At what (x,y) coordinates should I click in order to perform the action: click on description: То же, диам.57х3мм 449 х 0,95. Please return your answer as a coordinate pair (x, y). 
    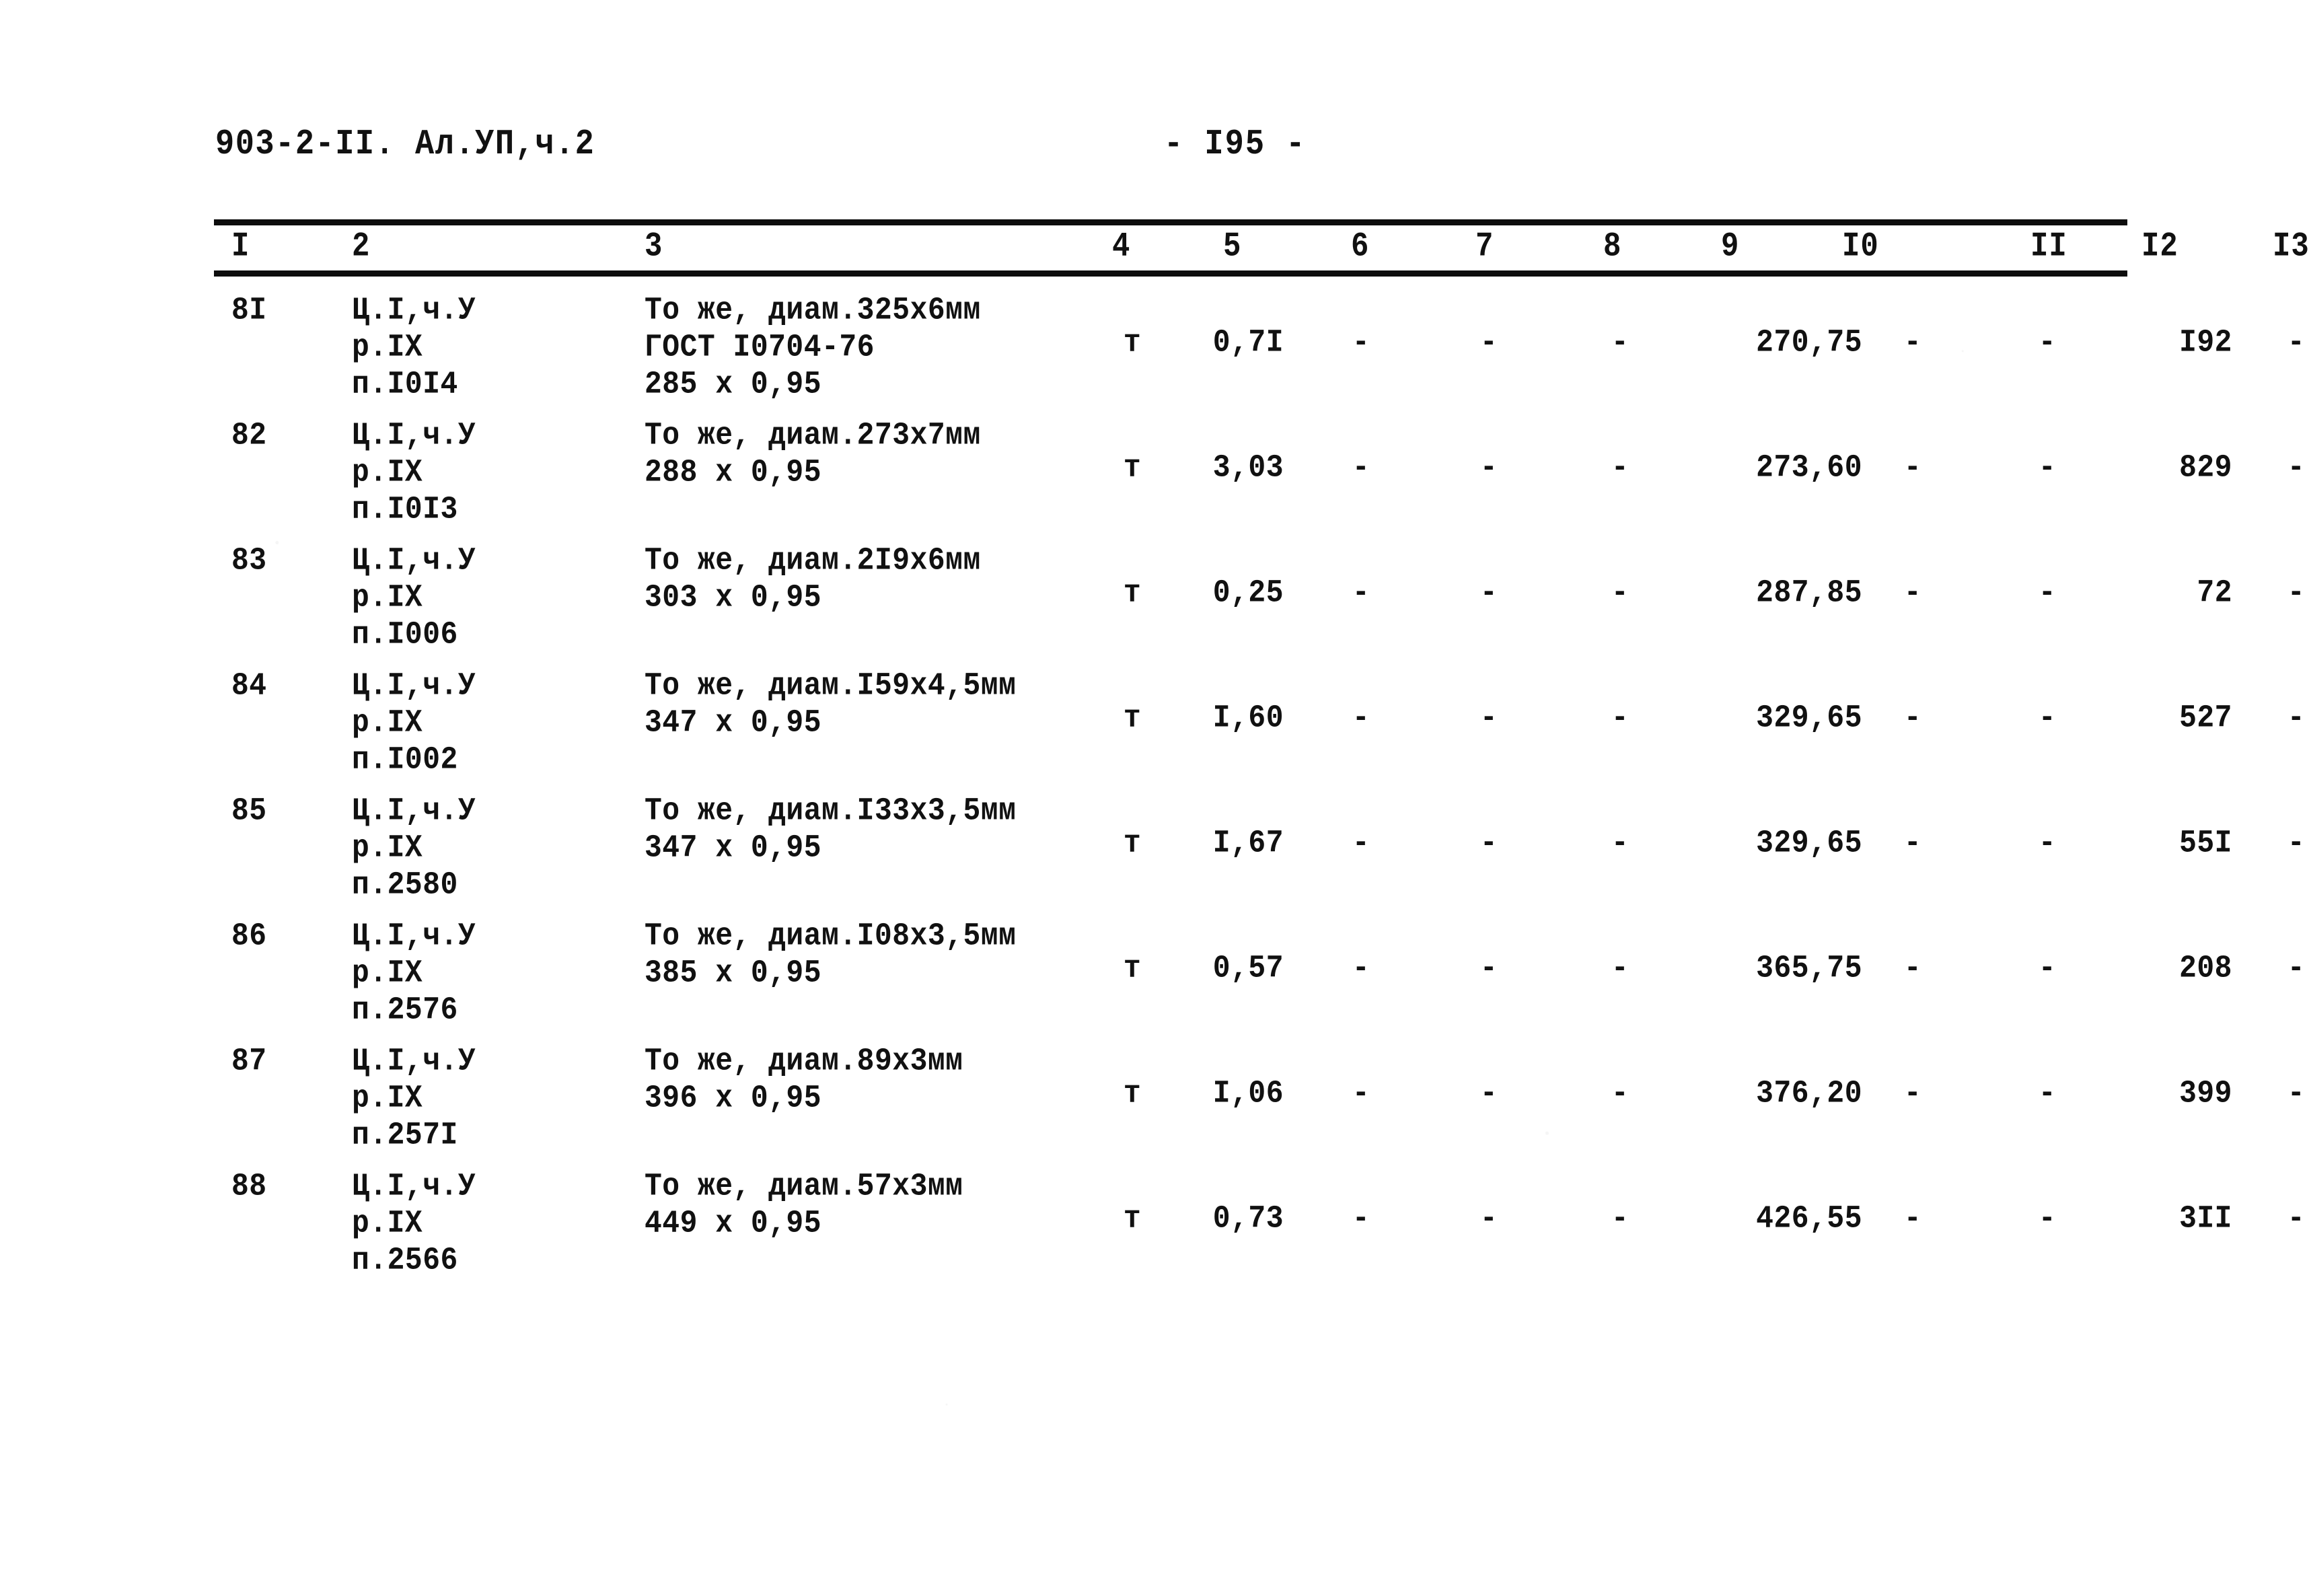
    Looking at the image, I should click on (804, 1204).